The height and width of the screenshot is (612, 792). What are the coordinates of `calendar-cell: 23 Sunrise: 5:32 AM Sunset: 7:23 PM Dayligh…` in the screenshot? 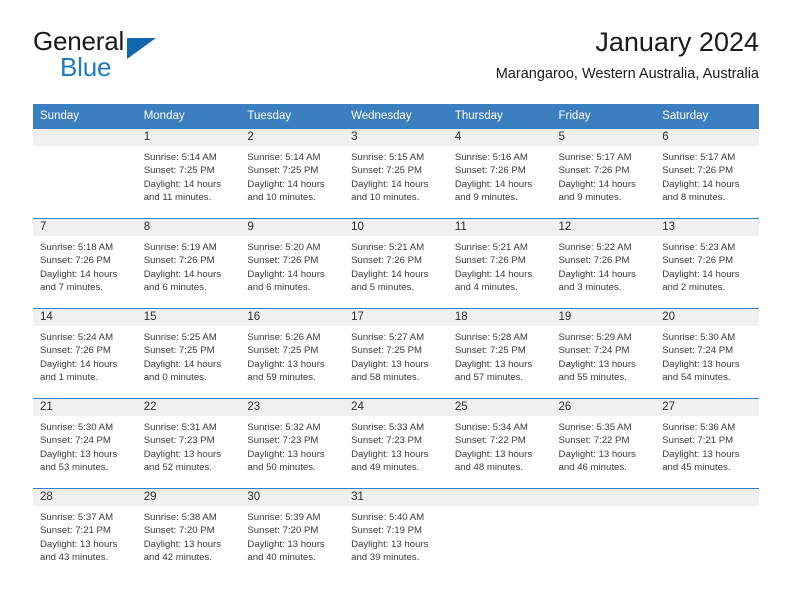 It's located at (292, 443).